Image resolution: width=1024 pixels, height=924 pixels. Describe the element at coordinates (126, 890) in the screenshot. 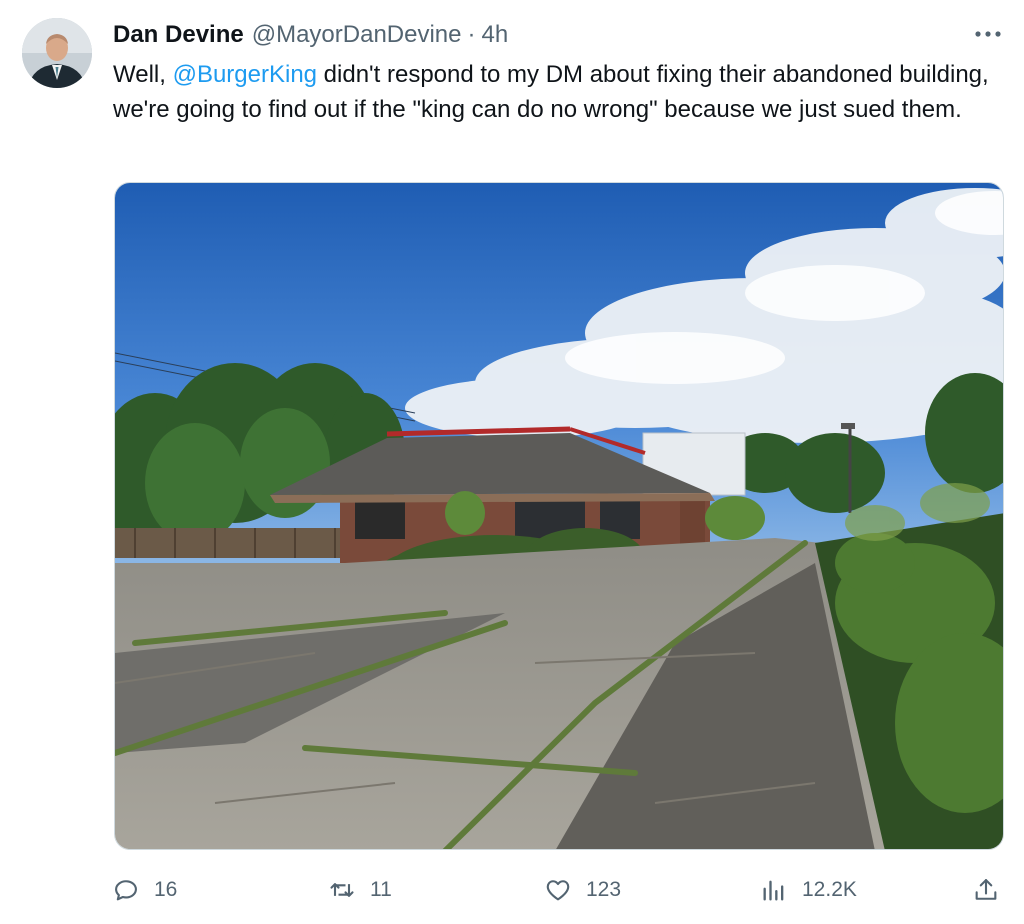

I see `reply-icon` at that location.